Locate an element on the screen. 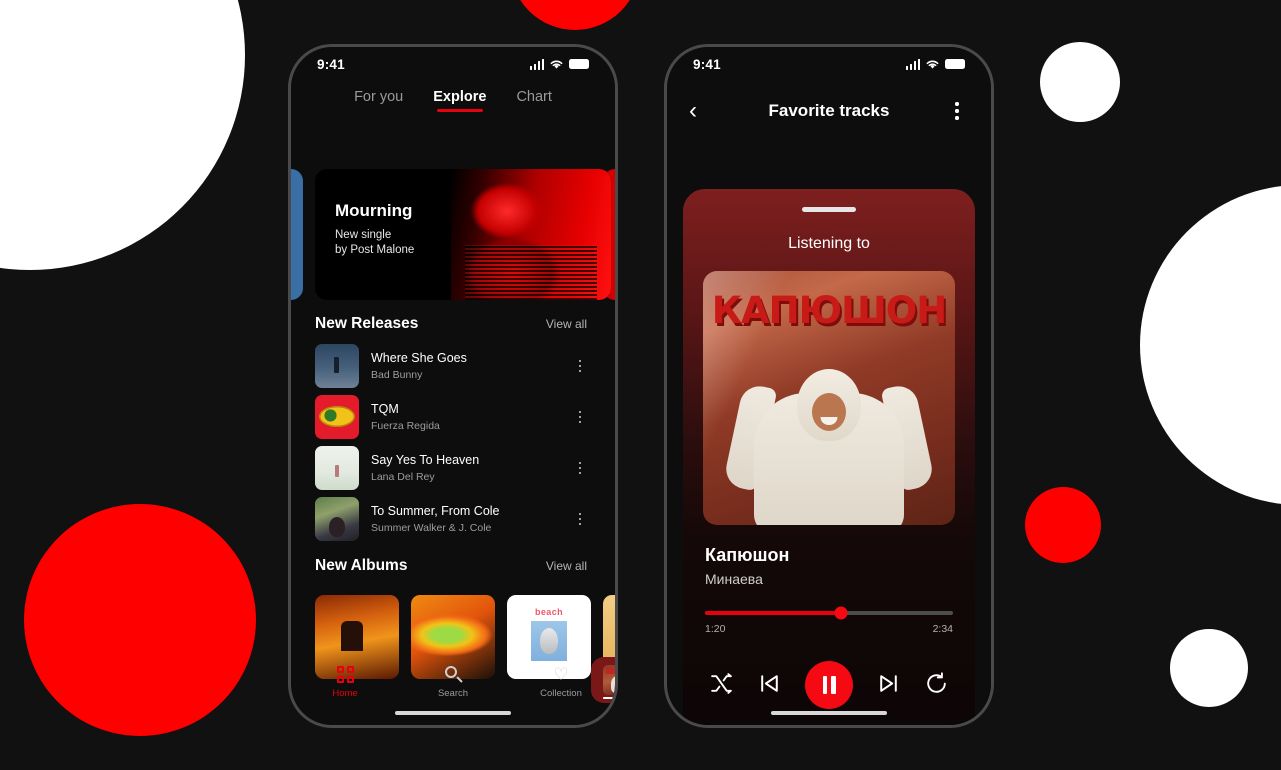 The width and height of the screenshot is (1281, 770). page-title: Favorite tracks is located at coordinates (829, 110).